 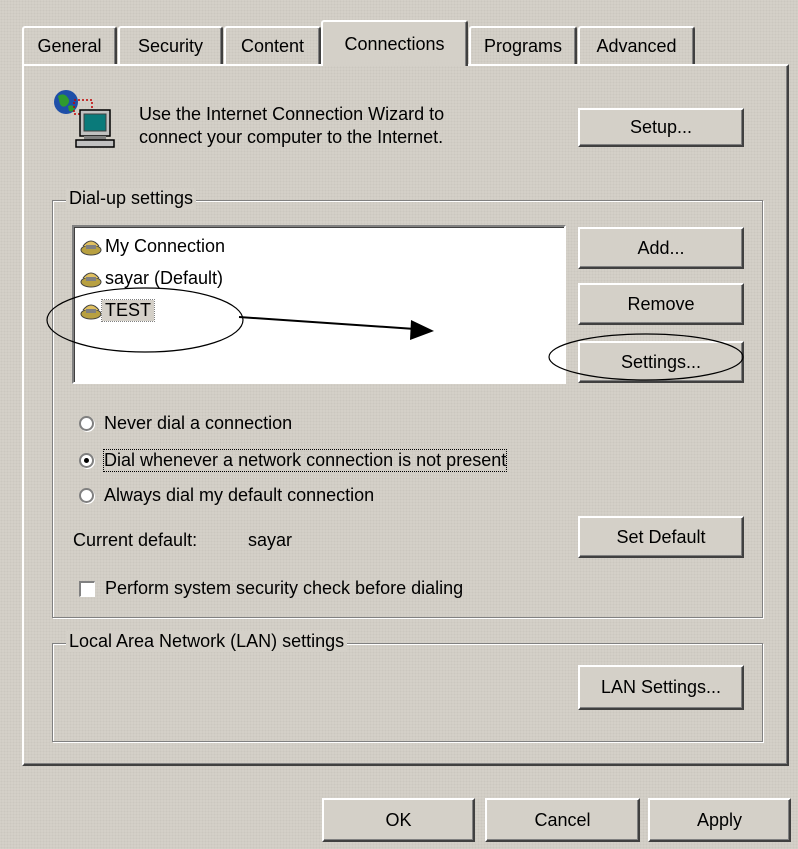 I want to click on wizard-text-line1: Use the Internet Connection Wizard to, so click(x=292, y=114).